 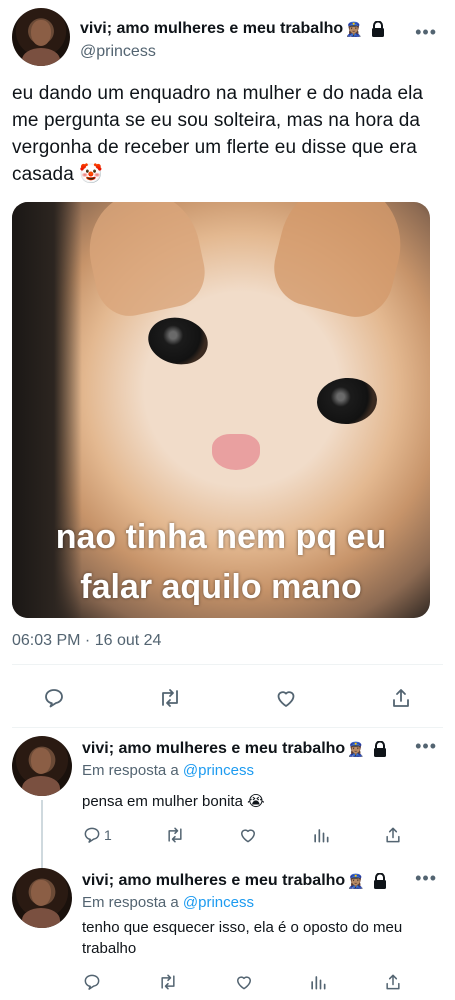 What do you see at coordinates (262, 976) in the screenshot?
I see `reply-actions` at bounding box center [262, 976].